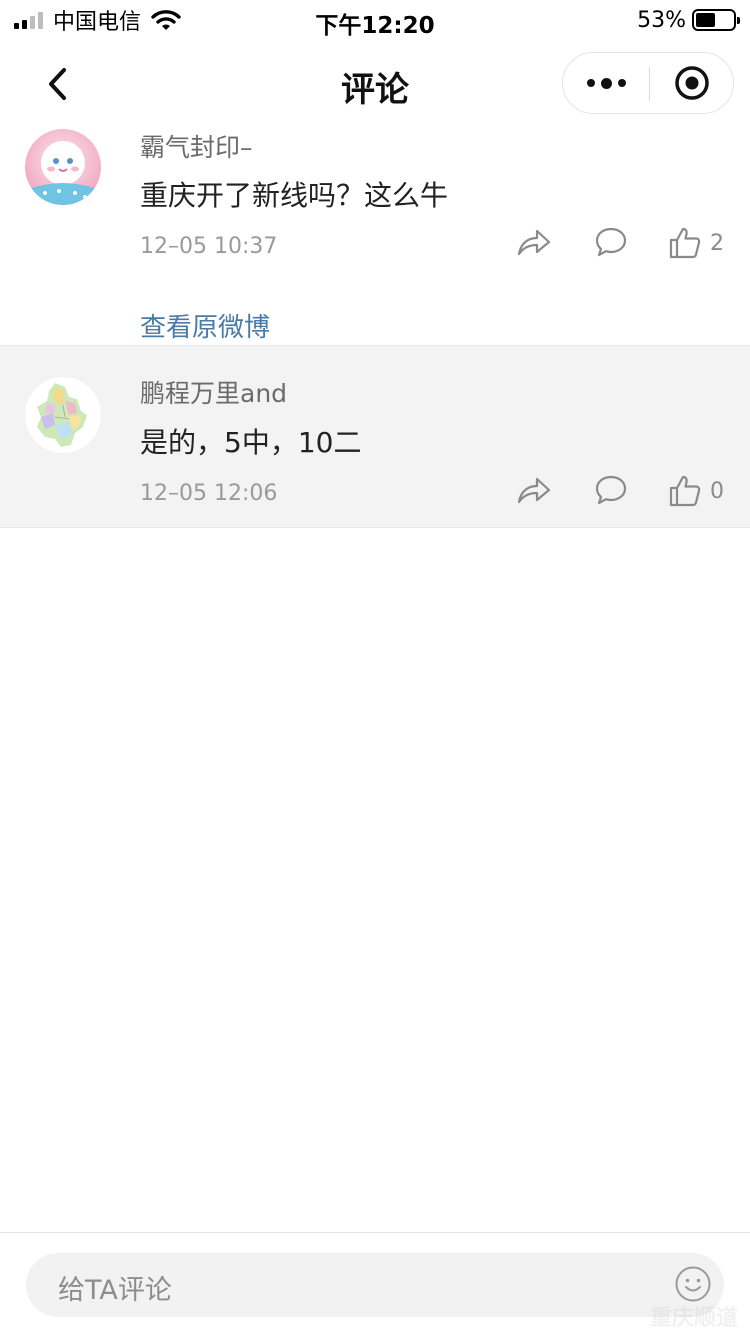 This screenshot has height=1335, width=750. I want to click on close-button, so click(692, 83).